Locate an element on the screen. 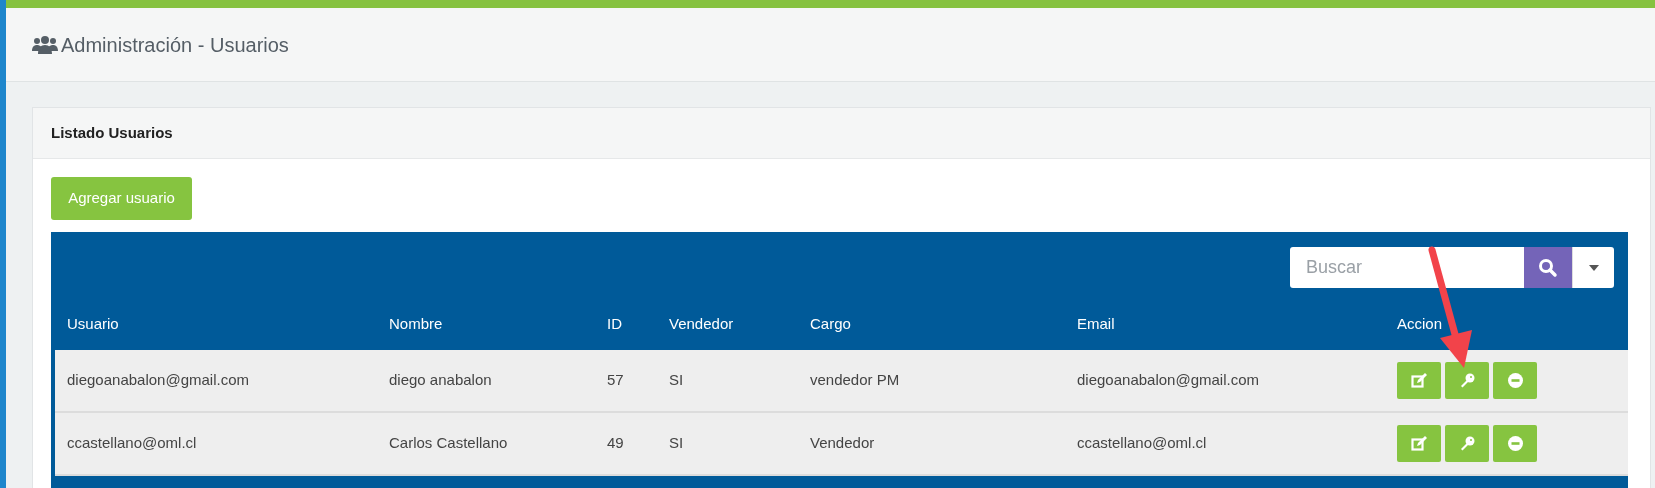 Image resolution: width=1655 pixels, height=488 pixels. table-cell: diego anabalon is located at coordinates (440, 380).